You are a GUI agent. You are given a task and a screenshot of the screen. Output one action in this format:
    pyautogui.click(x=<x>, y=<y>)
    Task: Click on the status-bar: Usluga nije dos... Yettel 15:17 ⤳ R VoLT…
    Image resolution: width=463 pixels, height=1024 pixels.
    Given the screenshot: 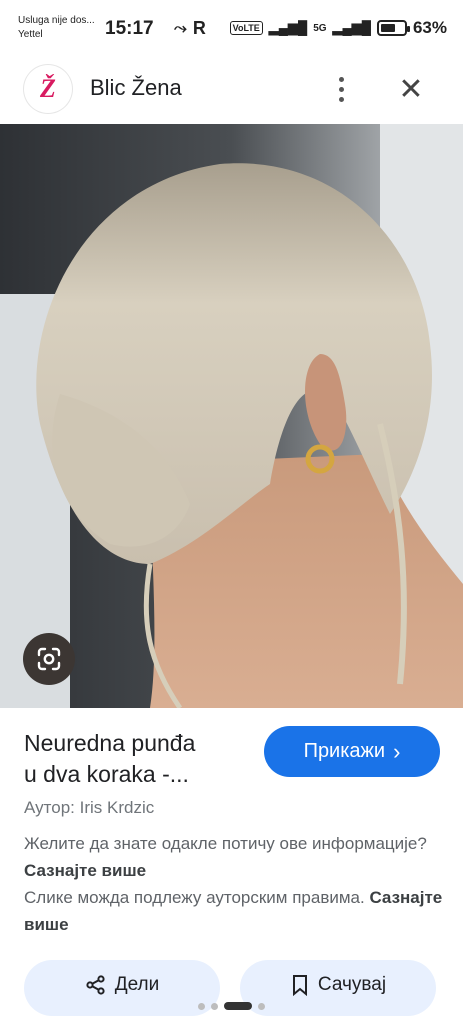 What is the action you would take?
    pyautogui.click(x=231, y=29)
    